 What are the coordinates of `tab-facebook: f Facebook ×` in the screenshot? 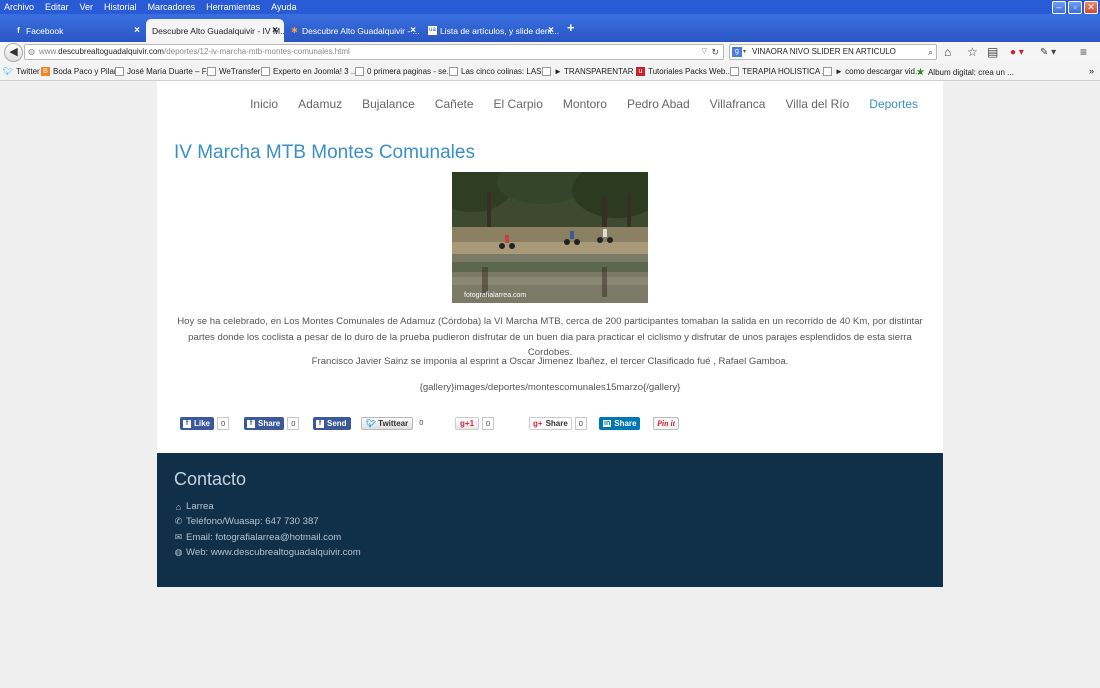 It's located at (77, 30).